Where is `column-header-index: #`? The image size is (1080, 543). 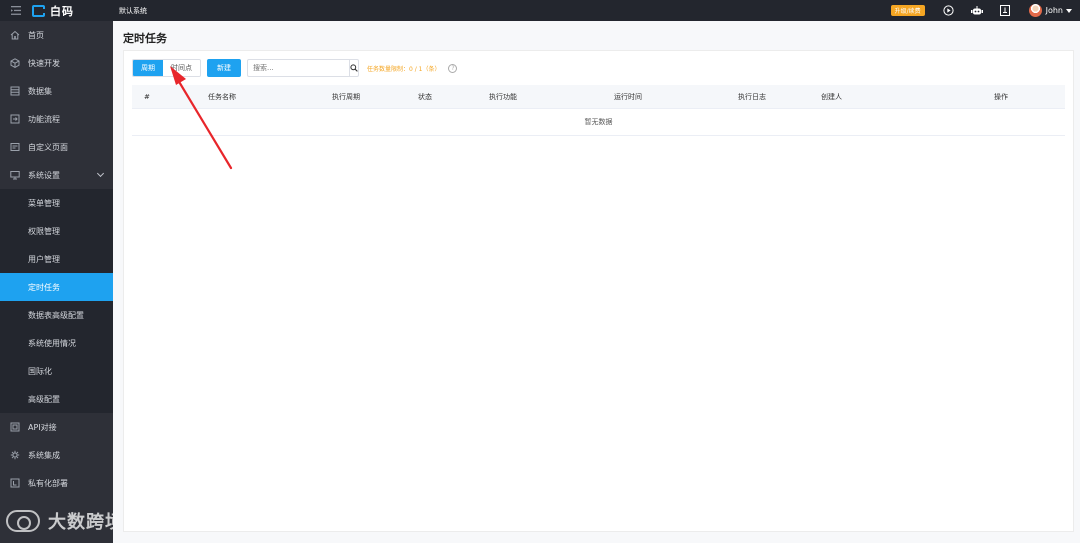 column-header-index: # is located at coordinates (147, 97).